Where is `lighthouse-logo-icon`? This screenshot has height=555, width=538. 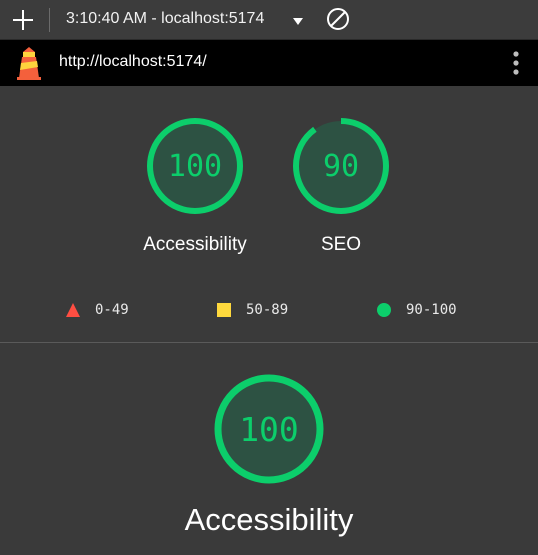 lighthouse-logo-icon is located at coordinates (29, 63).